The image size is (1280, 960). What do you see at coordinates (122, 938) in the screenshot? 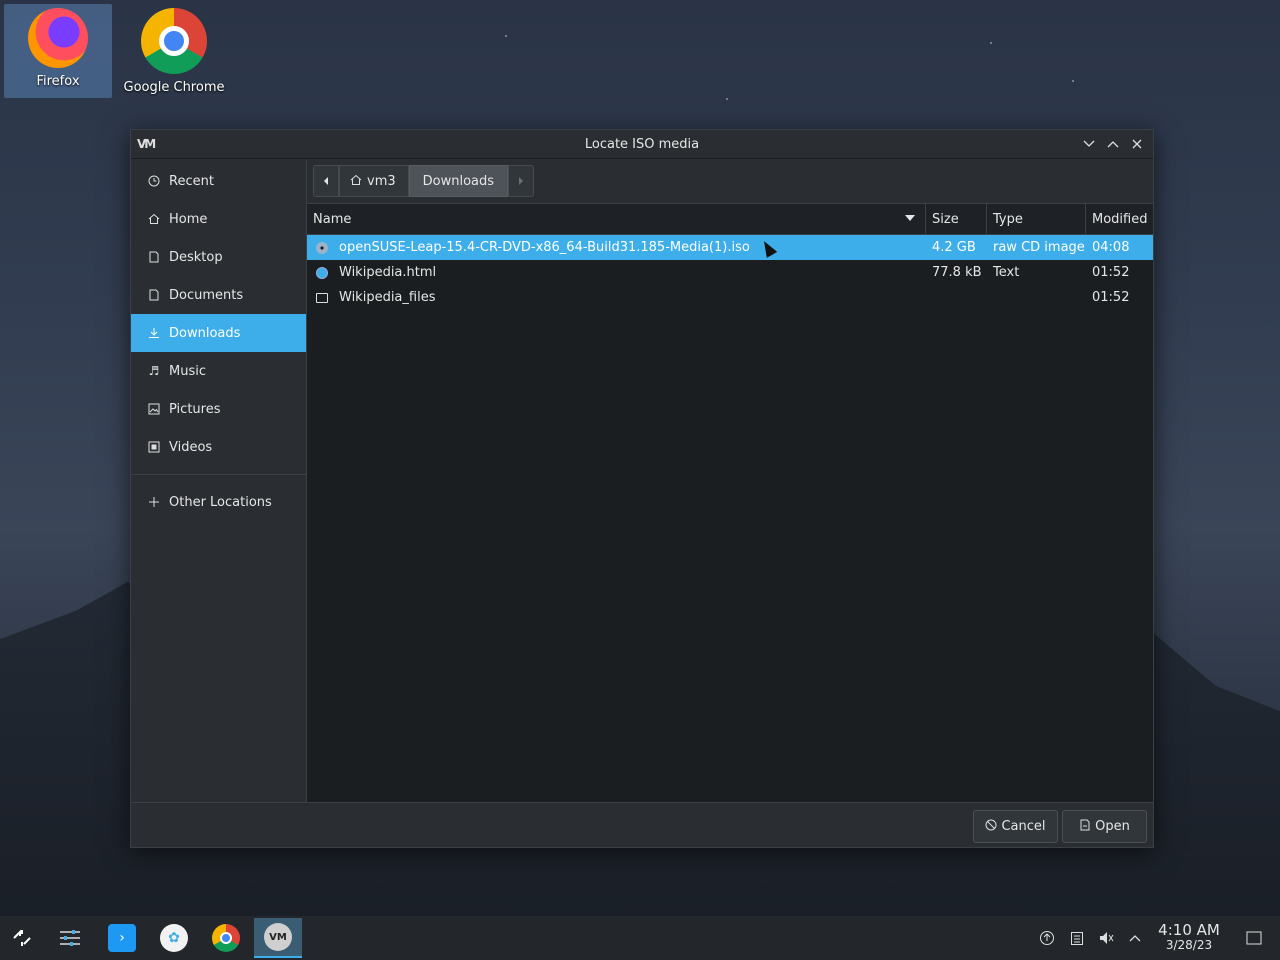
I see `discover-store-button: ›` at bounding box center [122, 938].